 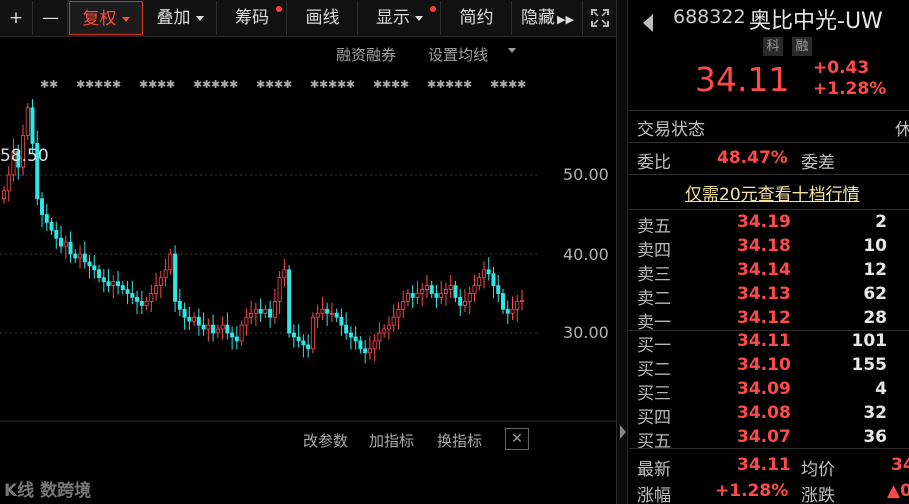 What do you see at coordinates (764, 318) in the screenshot?
I see `ask-price: 34.12` at bounding box center [764, 318].